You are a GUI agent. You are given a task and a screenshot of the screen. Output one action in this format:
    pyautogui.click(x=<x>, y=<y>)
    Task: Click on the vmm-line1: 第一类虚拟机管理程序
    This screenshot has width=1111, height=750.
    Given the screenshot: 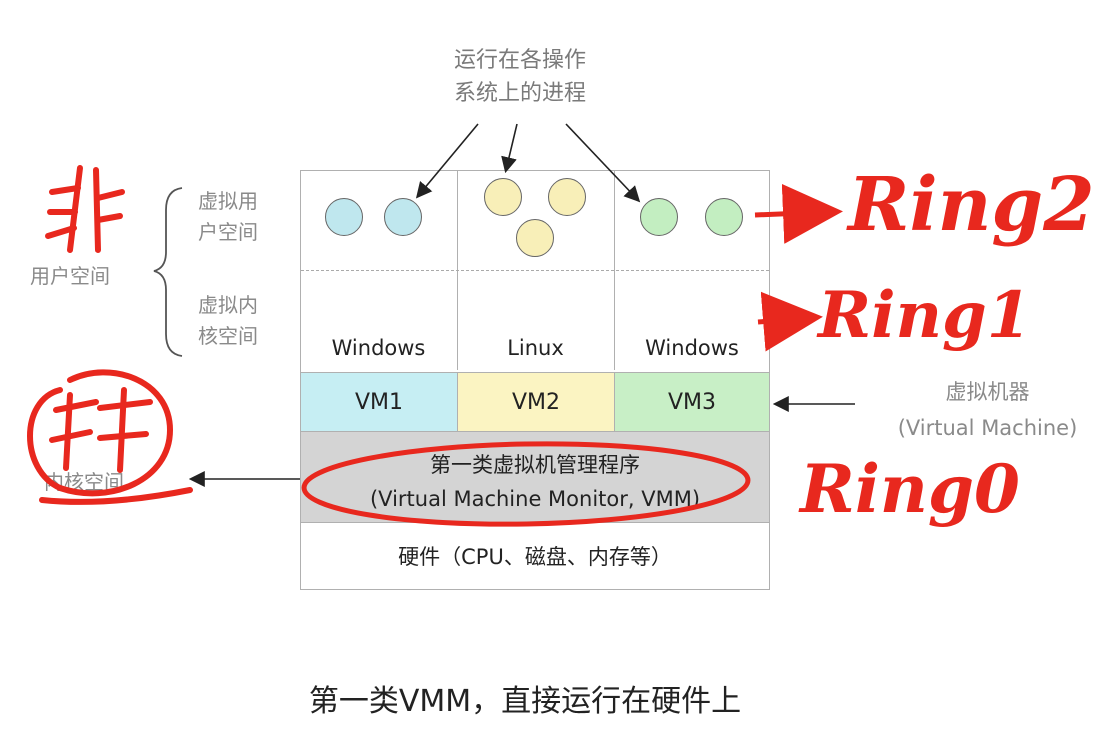 What is the action you would take?
    pyautogui.click(x=535, y=465)
    